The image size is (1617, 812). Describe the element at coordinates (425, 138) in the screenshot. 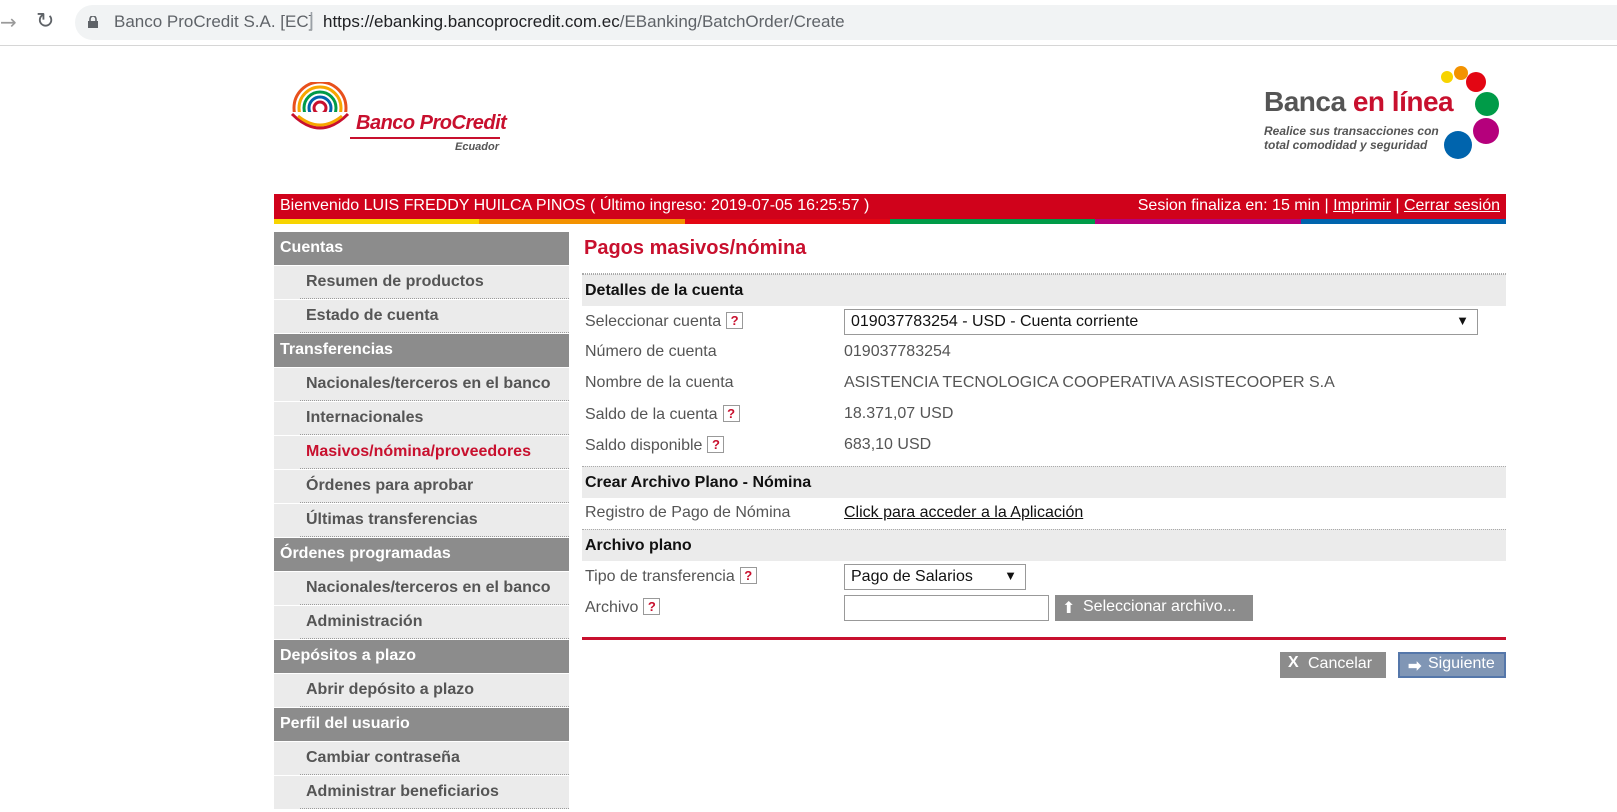

I see `logo-underline` at that location.